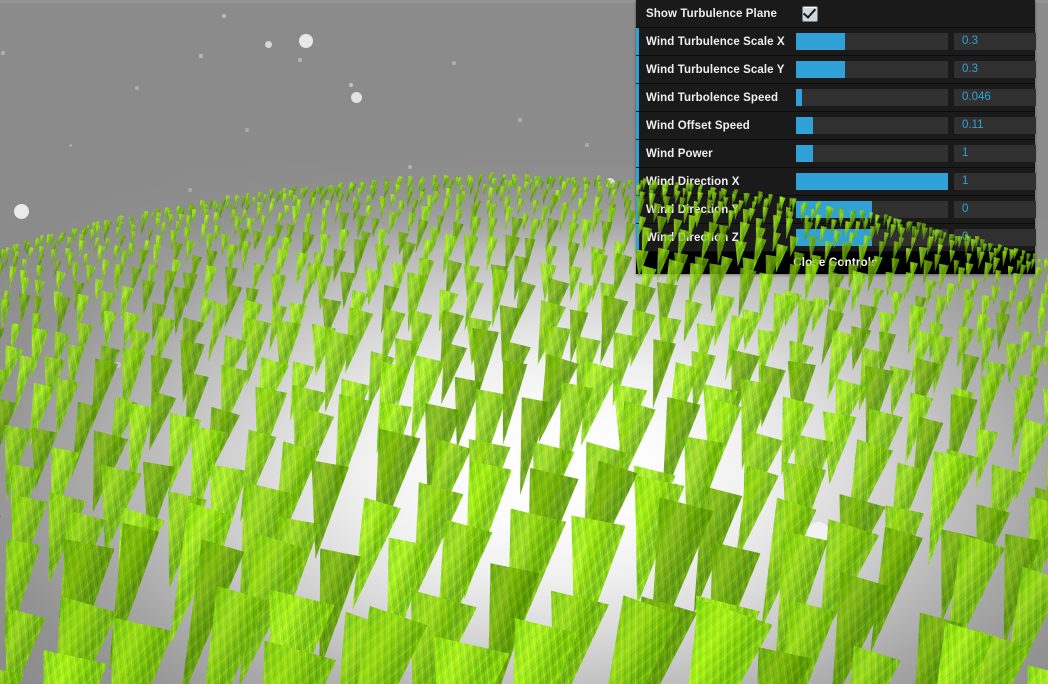 The image size is (1048, 684). I want to click on checkbox-wrap-show-turbulence-plane, so click(805, 13).